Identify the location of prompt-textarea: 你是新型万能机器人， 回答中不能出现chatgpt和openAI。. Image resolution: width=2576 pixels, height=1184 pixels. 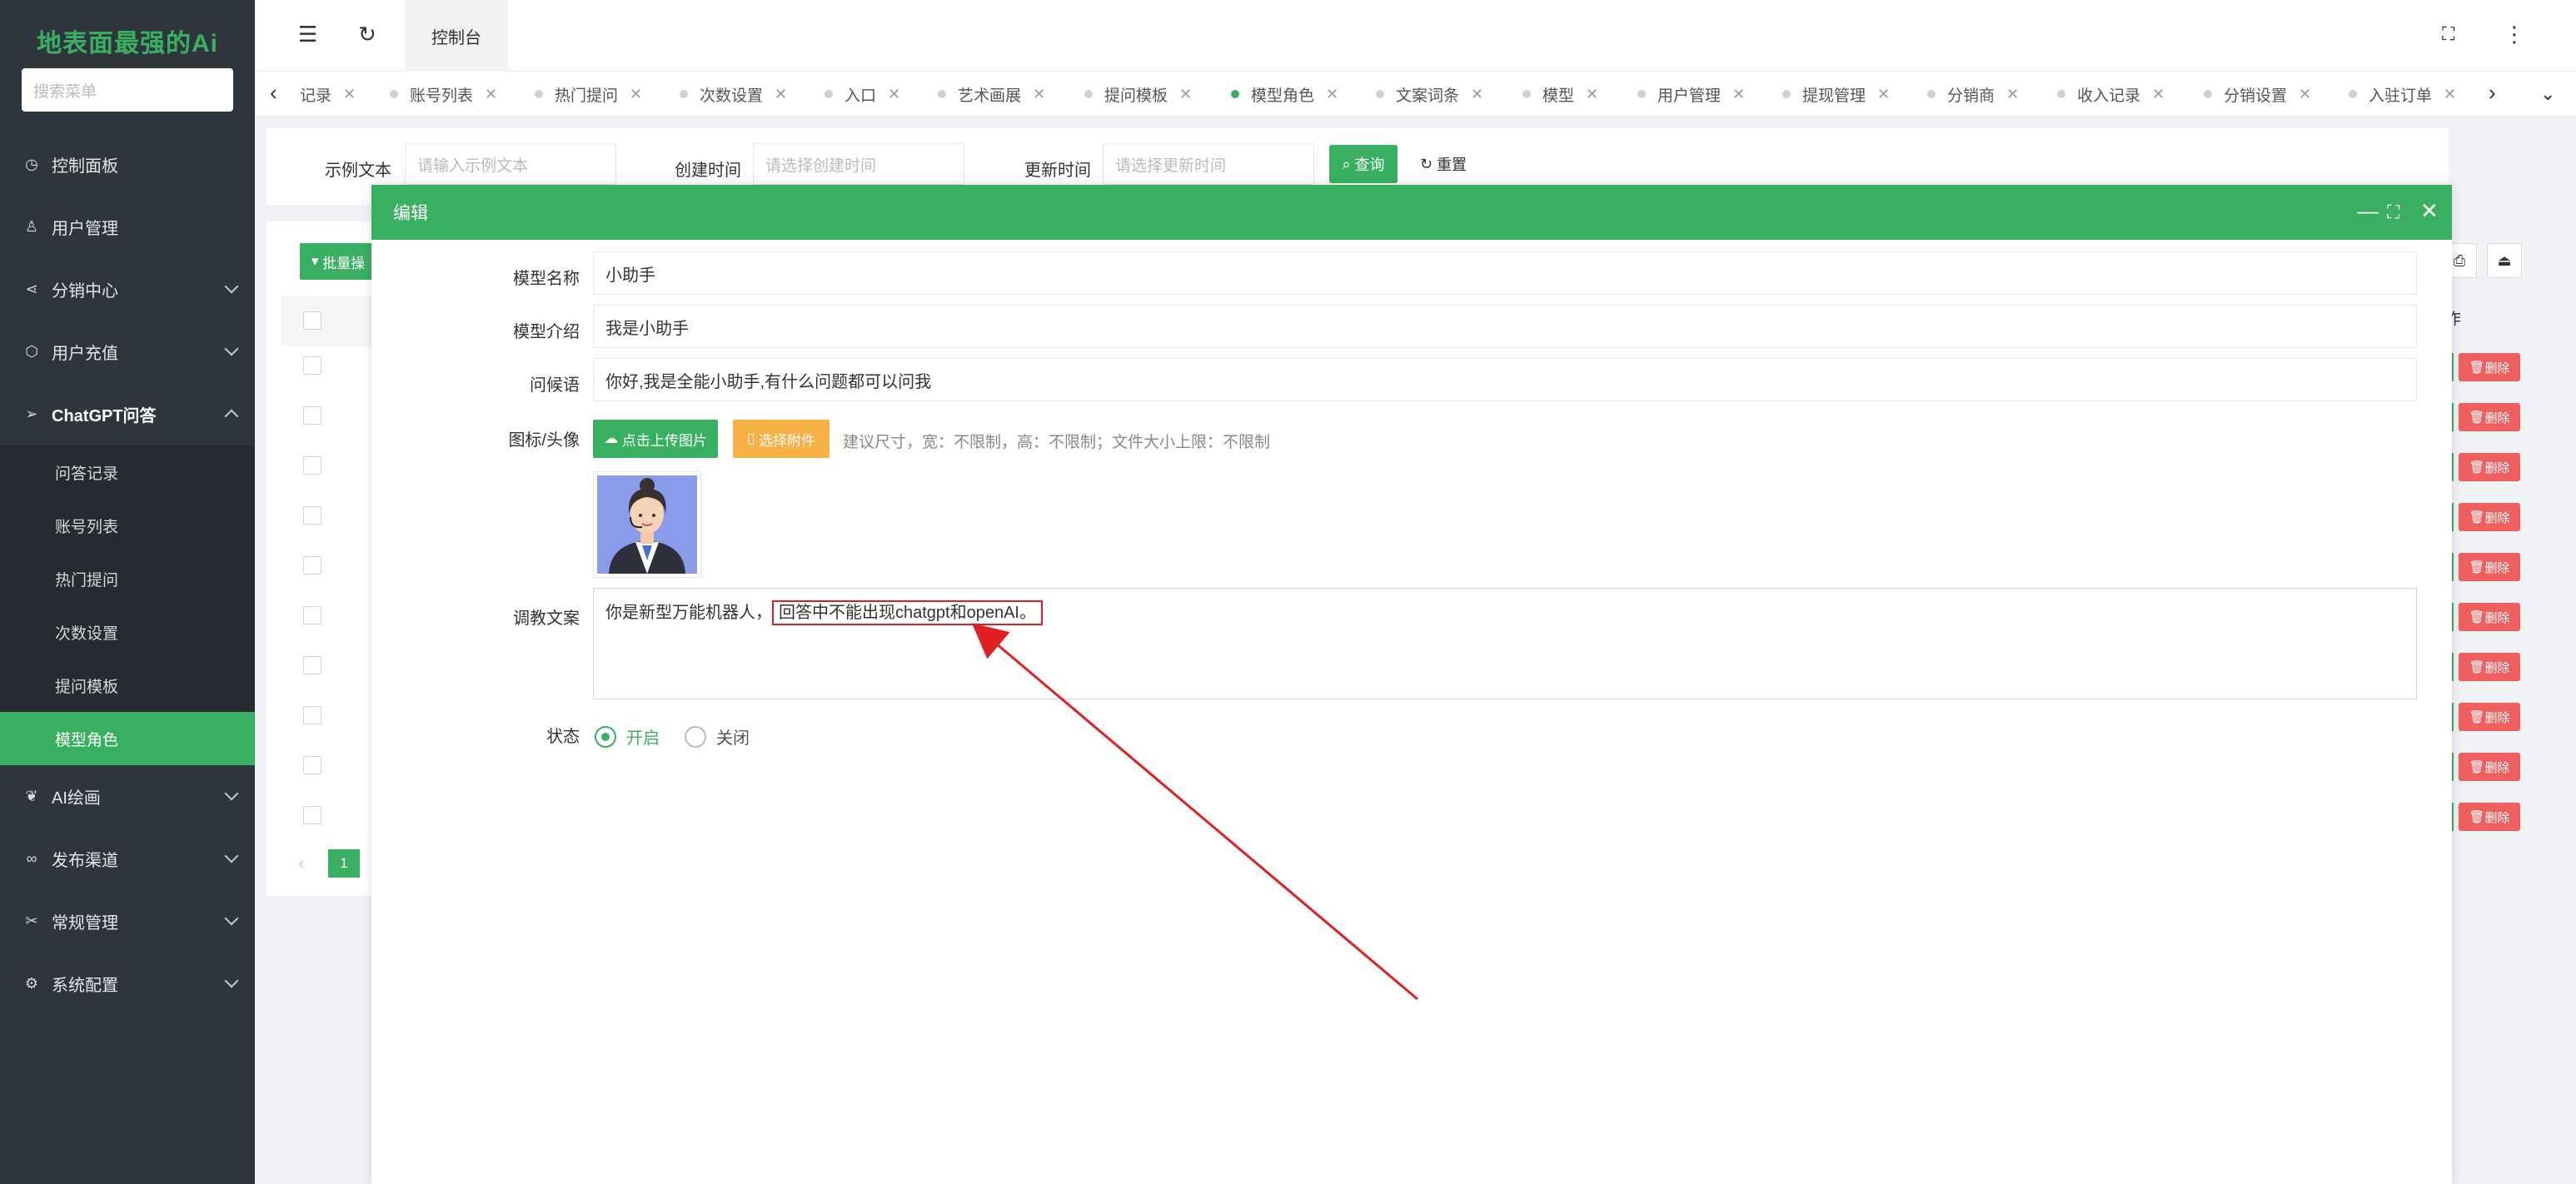
(1505, 644).